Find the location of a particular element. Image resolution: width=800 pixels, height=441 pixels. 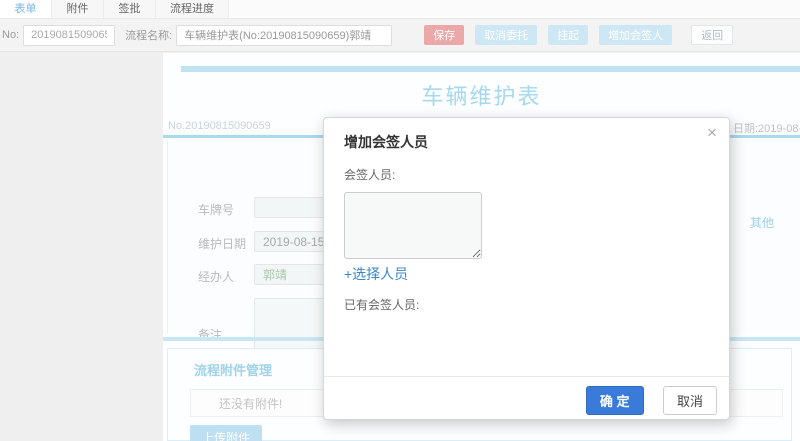

field-label-handler: 经办人 is located at coordinates (216, 277).